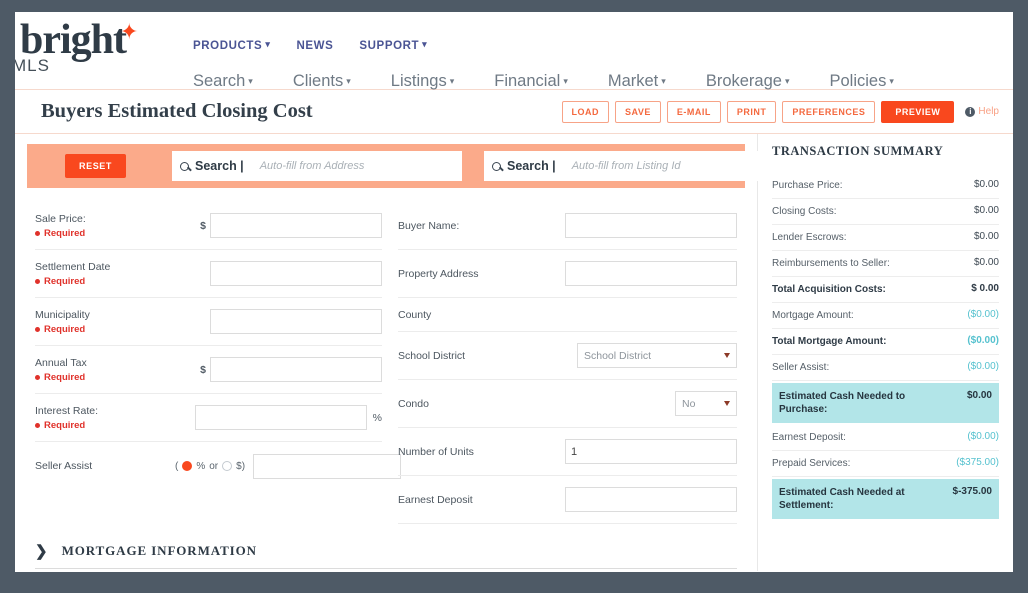 Image resolution: width=1028 pixels, height=593 pixels. I want to click on preferences-button: PREFERENCES, so click(829, 111).